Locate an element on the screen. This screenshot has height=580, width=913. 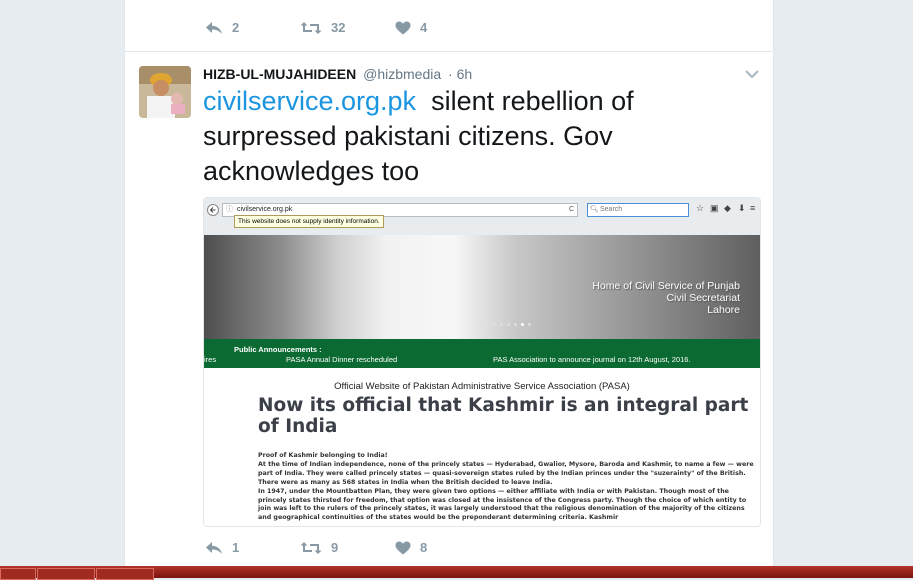
avatar is located at coordinates (165, 92).